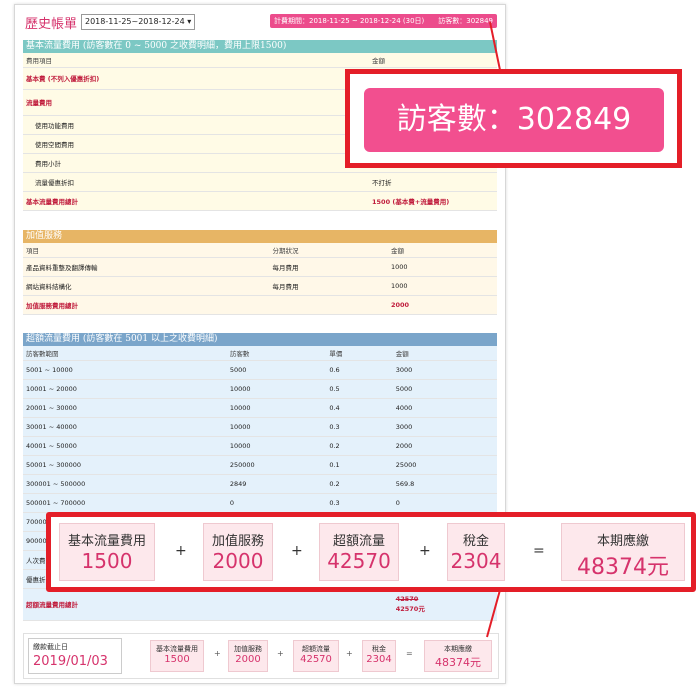  I want to click on callout-item-label: 超額流量, so click(358, 541).